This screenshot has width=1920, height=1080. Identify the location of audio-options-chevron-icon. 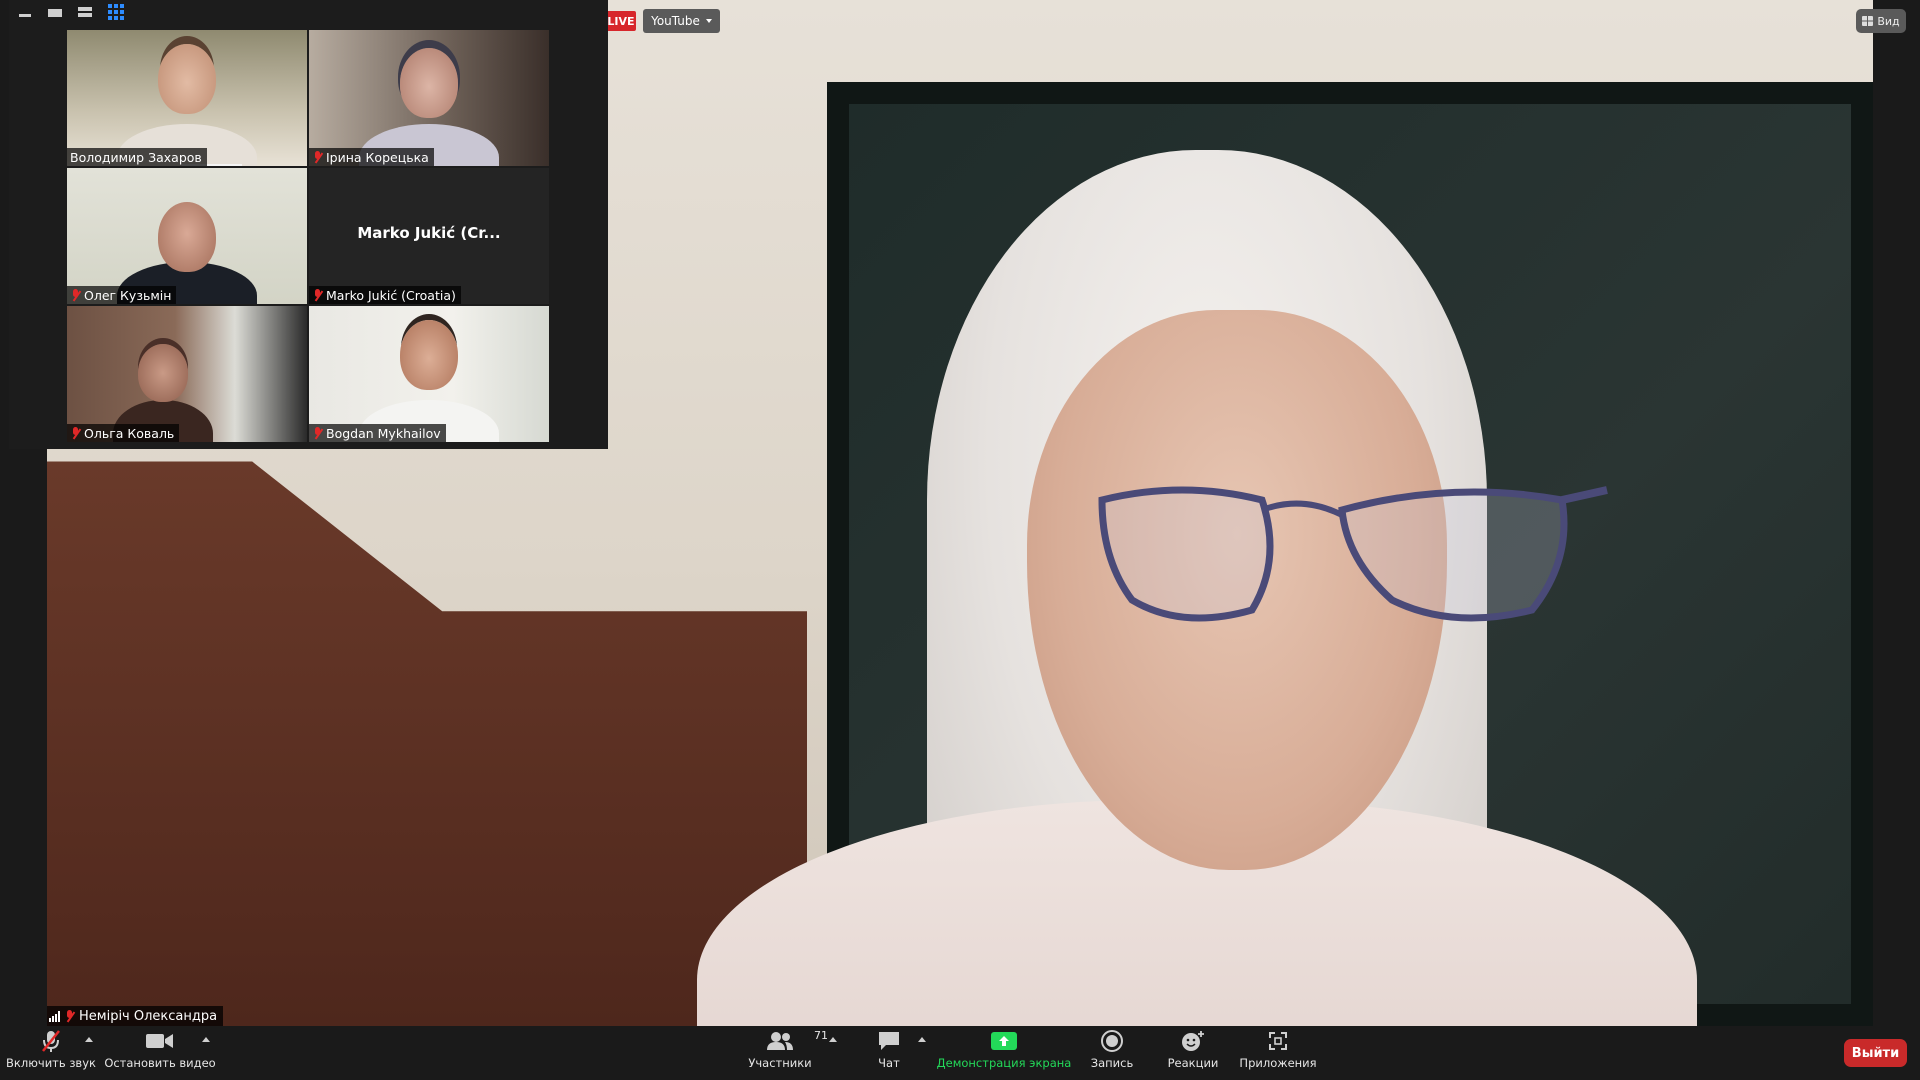
(89, 1039).